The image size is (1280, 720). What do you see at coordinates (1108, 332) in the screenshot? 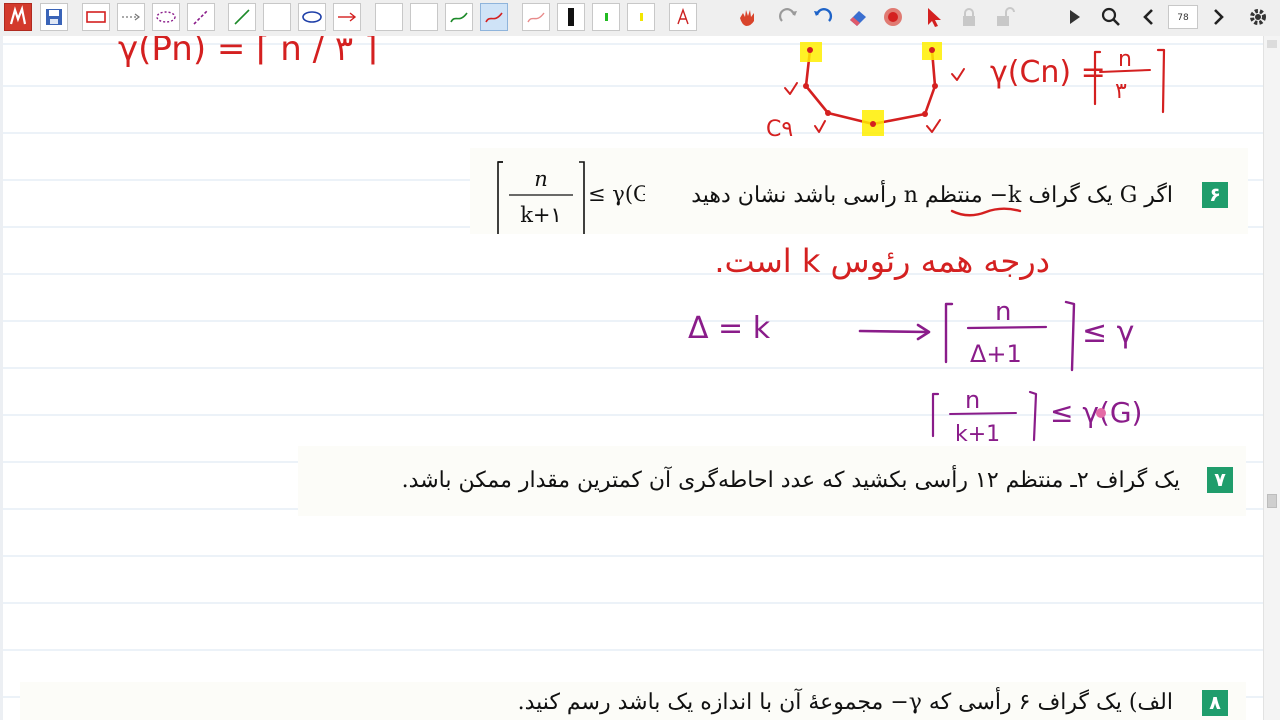
I see `ineq1-rhs: ≤ γ` at bounding box center [1108, 332].